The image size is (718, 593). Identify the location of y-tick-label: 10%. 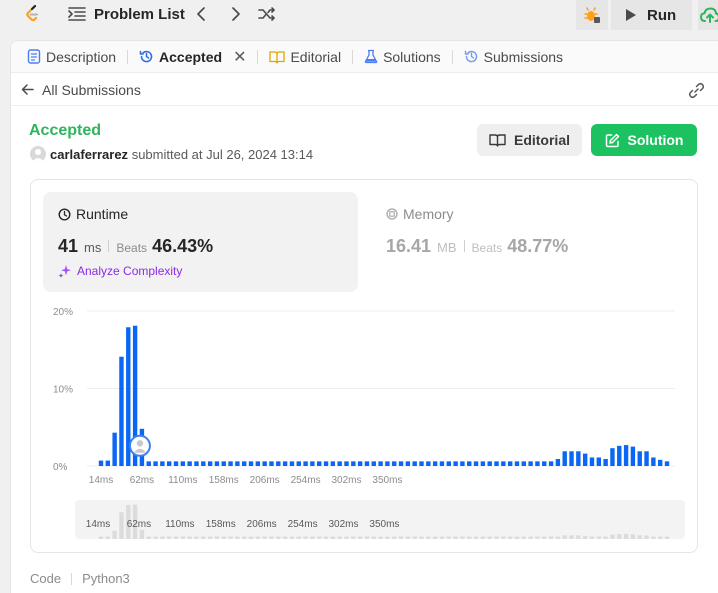
(63, 390).